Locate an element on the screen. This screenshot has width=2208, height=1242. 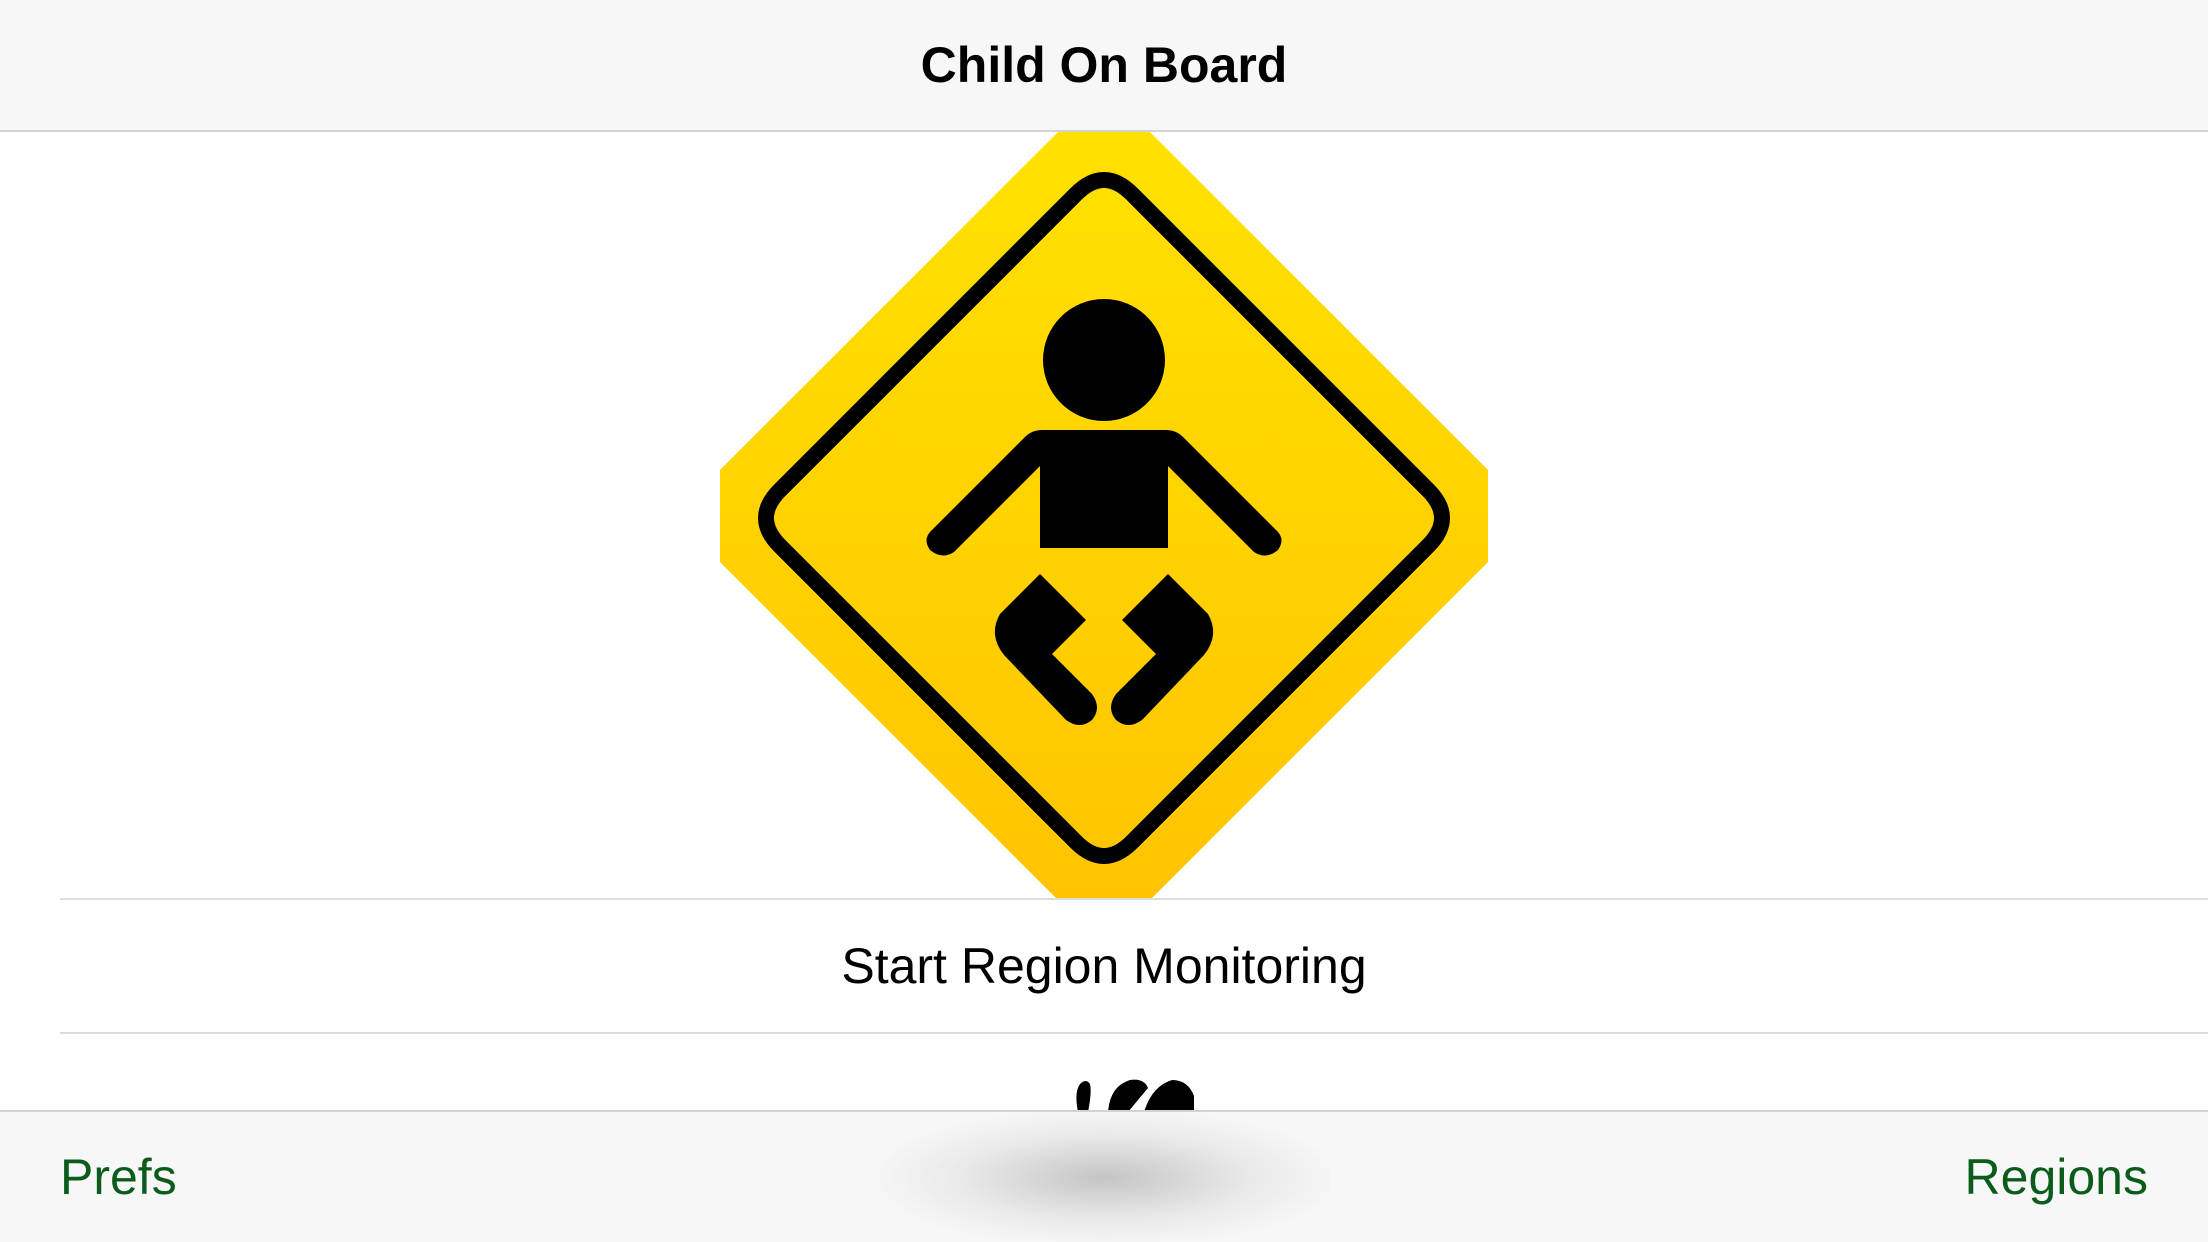
page-title: Child On Board is located at coordinates (1104, 65).